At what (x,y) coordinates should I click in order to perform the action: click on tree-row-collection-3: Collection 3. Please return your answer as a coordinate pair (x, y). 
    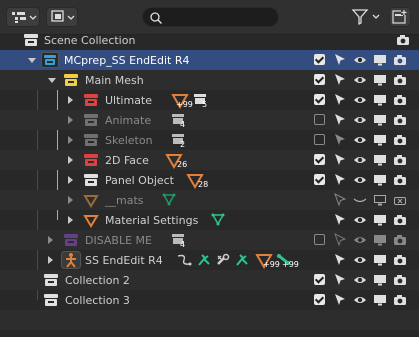
    Looking at the image, I should click on (209, 300).